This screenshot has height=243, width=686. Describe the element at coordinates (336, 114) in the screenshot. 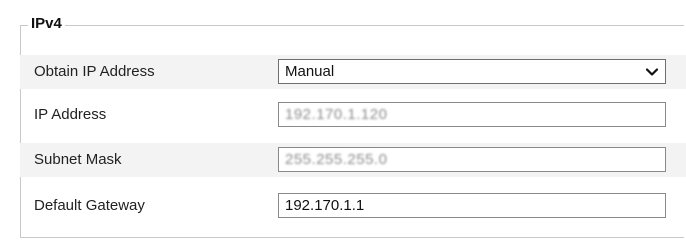

I see `ip-address-value: 192.170.1.120` at that location.